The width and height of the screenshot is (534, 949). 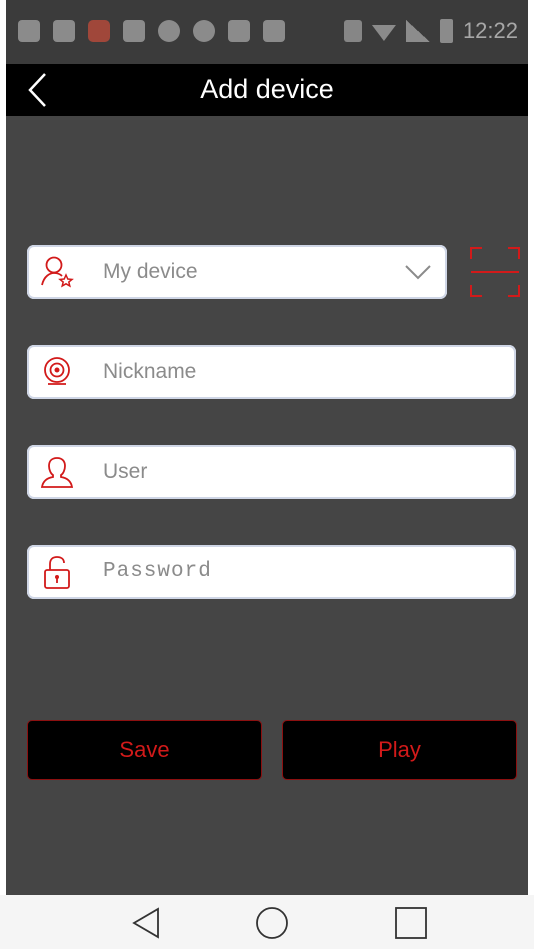 I want to click on mail-icon, so click(x=64, y=31).